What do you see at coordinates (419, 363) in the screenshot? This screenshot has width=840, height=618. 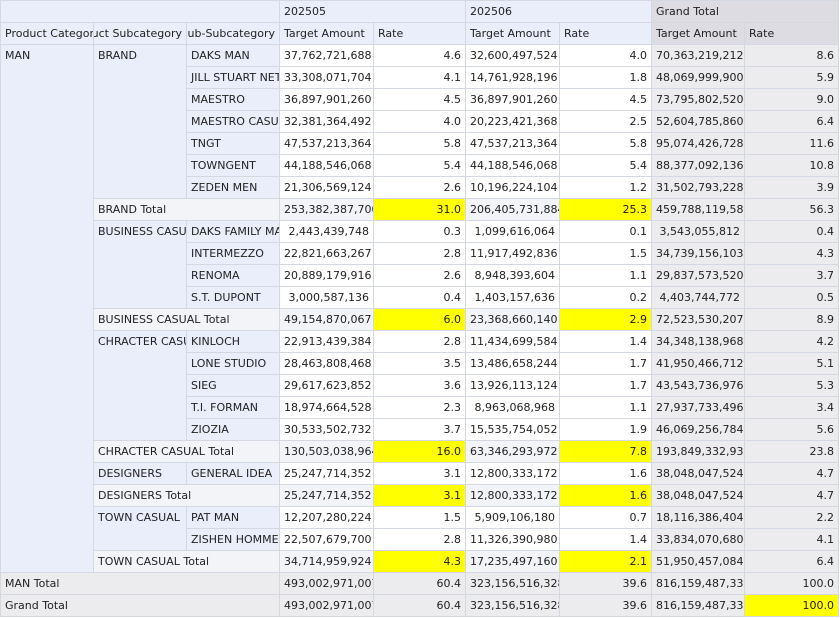 I see `rate-1-cell: 3.5` at bounding box center [419, 363].